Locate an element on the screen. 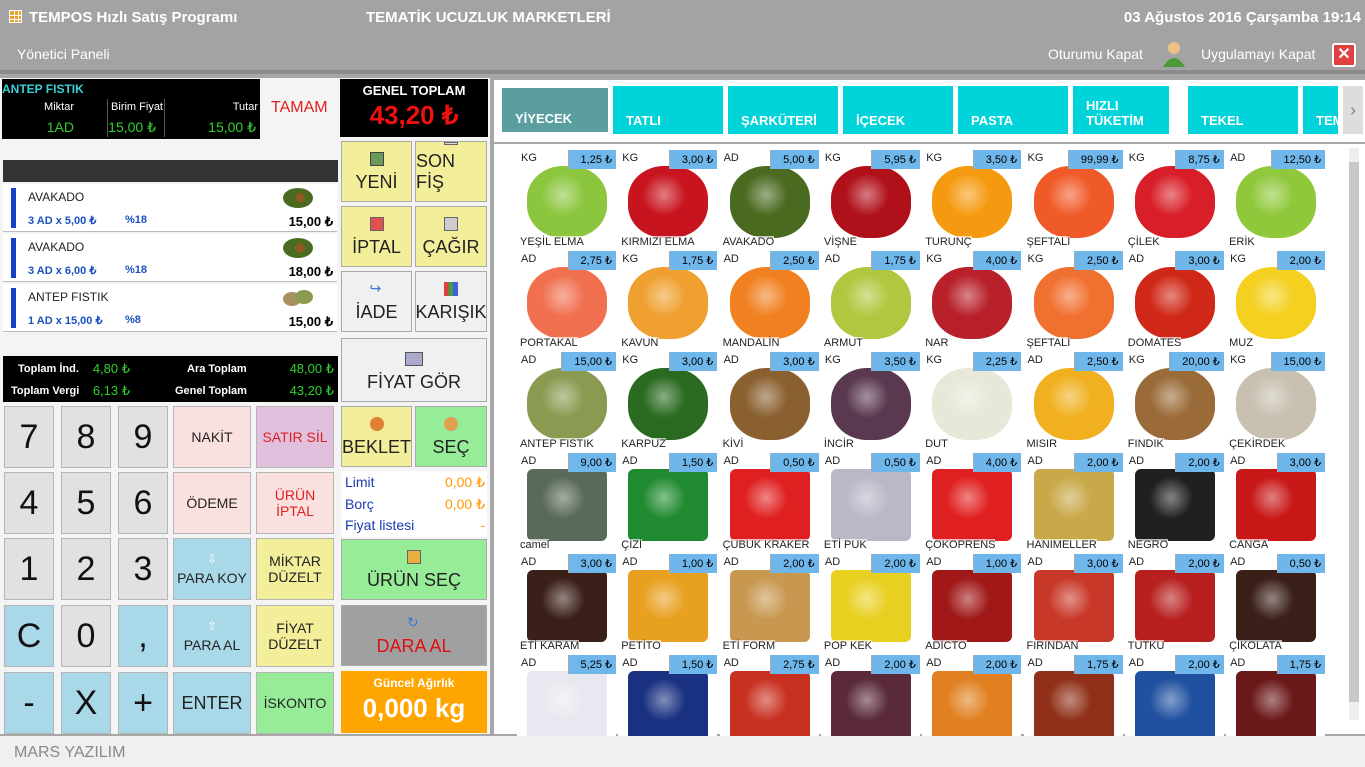  scroll-right-button: › is located at coordinates (1353, 110).